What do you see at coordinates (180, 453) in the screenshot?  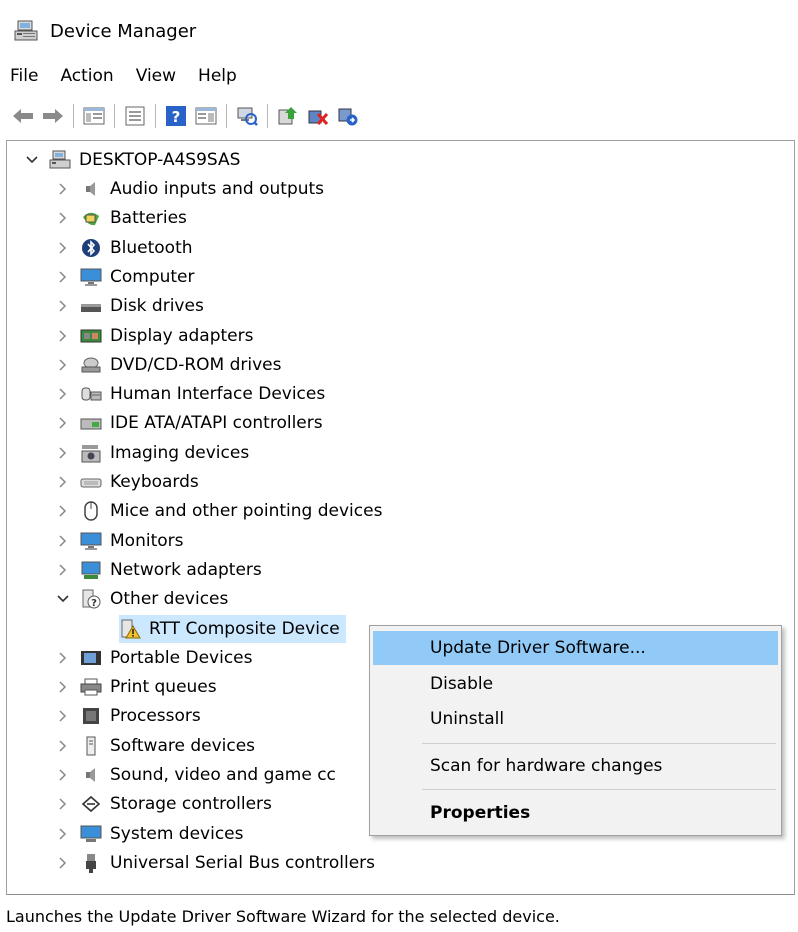 I see `tree-item-label: Imaging devices` at bounding box center [180, 453].